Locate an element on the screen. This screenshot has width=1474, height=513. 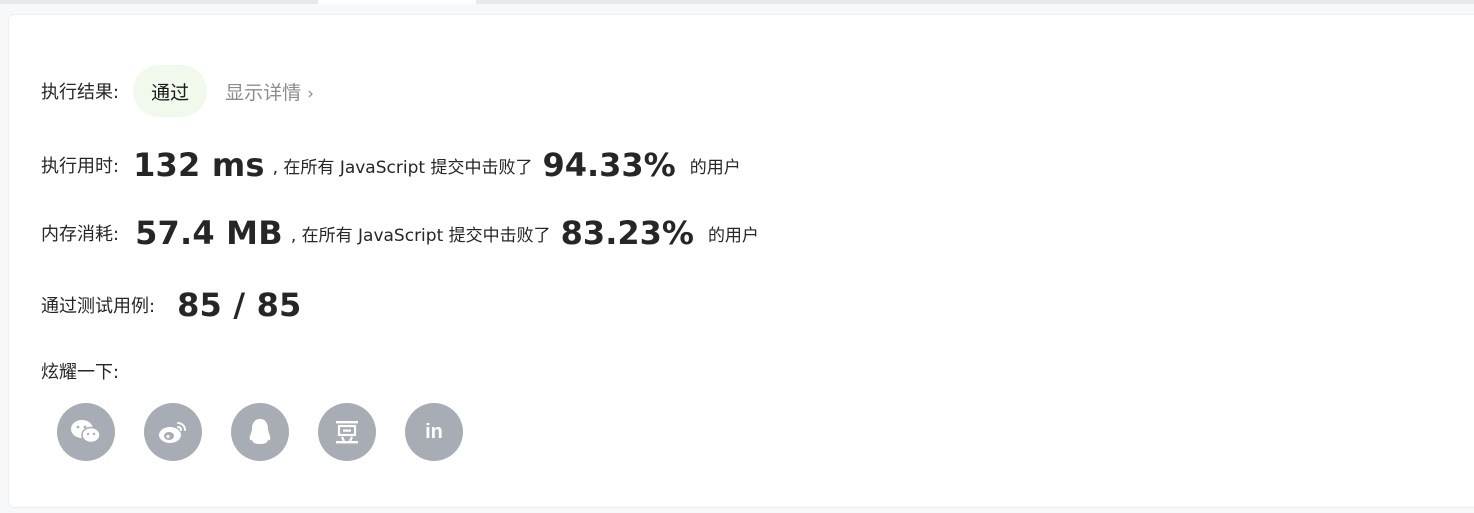
memory-percent: 83.23% is located at coordinates (627, 233).